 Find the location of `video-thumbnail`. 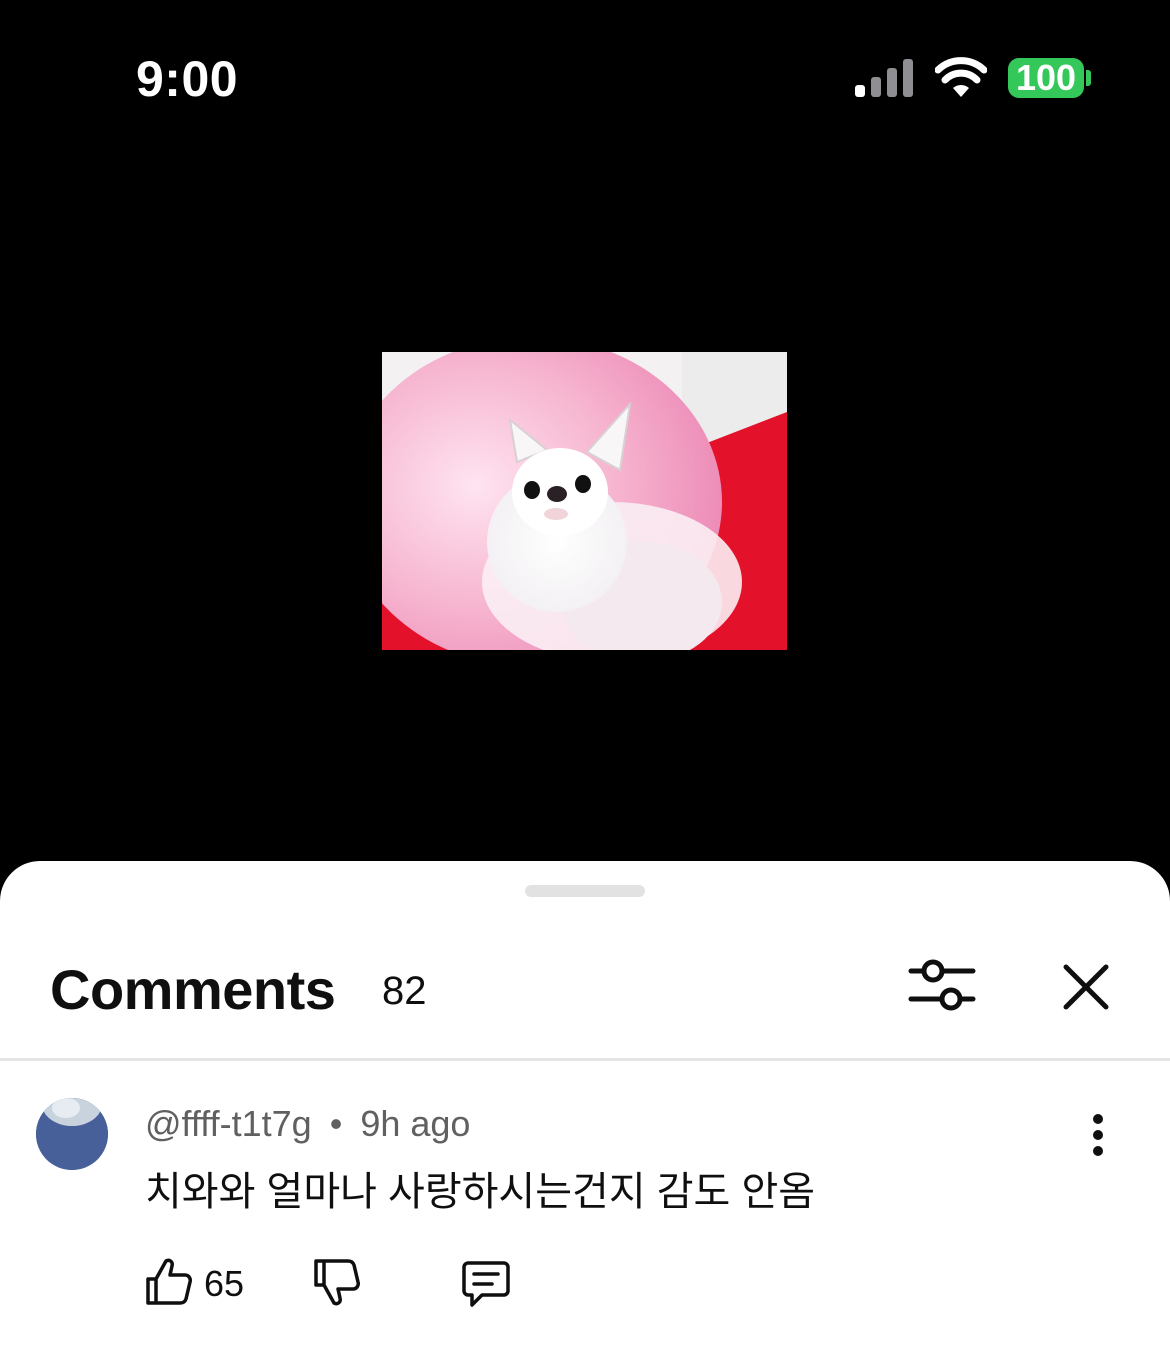

video-thumbnail is located at coordinates (584, 501).